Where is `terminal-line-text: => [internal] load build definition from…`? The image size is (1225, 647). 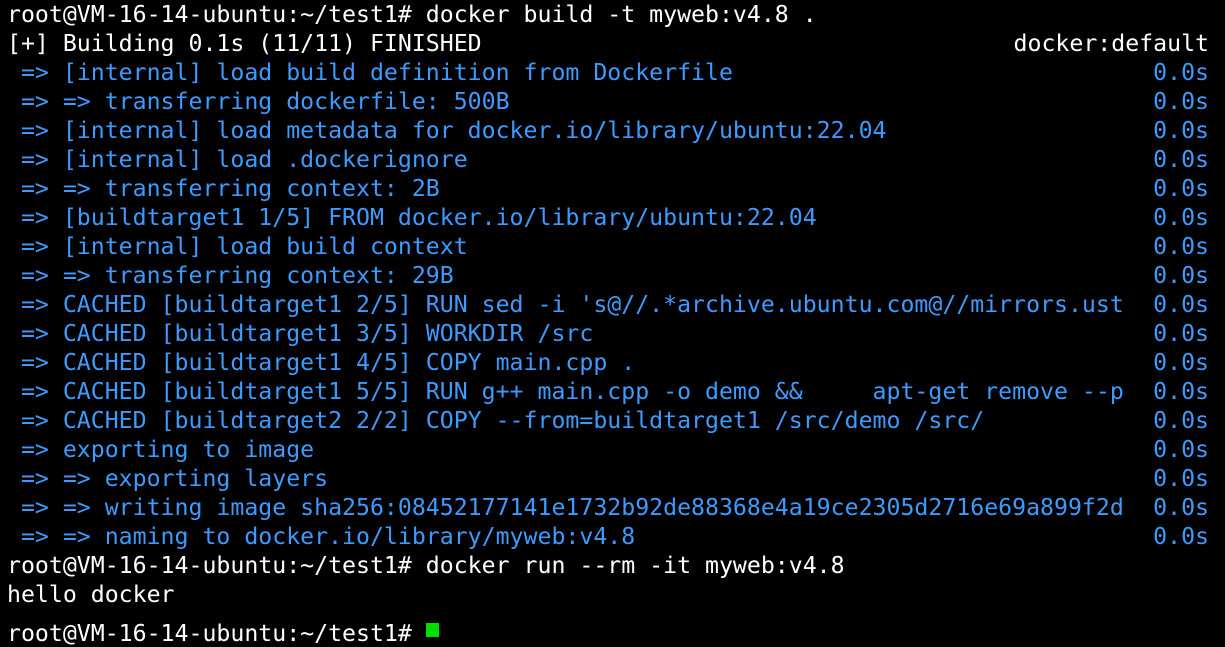 terminal-line-text: => [internal] load build definition from… is located at coordinates (370, 72).